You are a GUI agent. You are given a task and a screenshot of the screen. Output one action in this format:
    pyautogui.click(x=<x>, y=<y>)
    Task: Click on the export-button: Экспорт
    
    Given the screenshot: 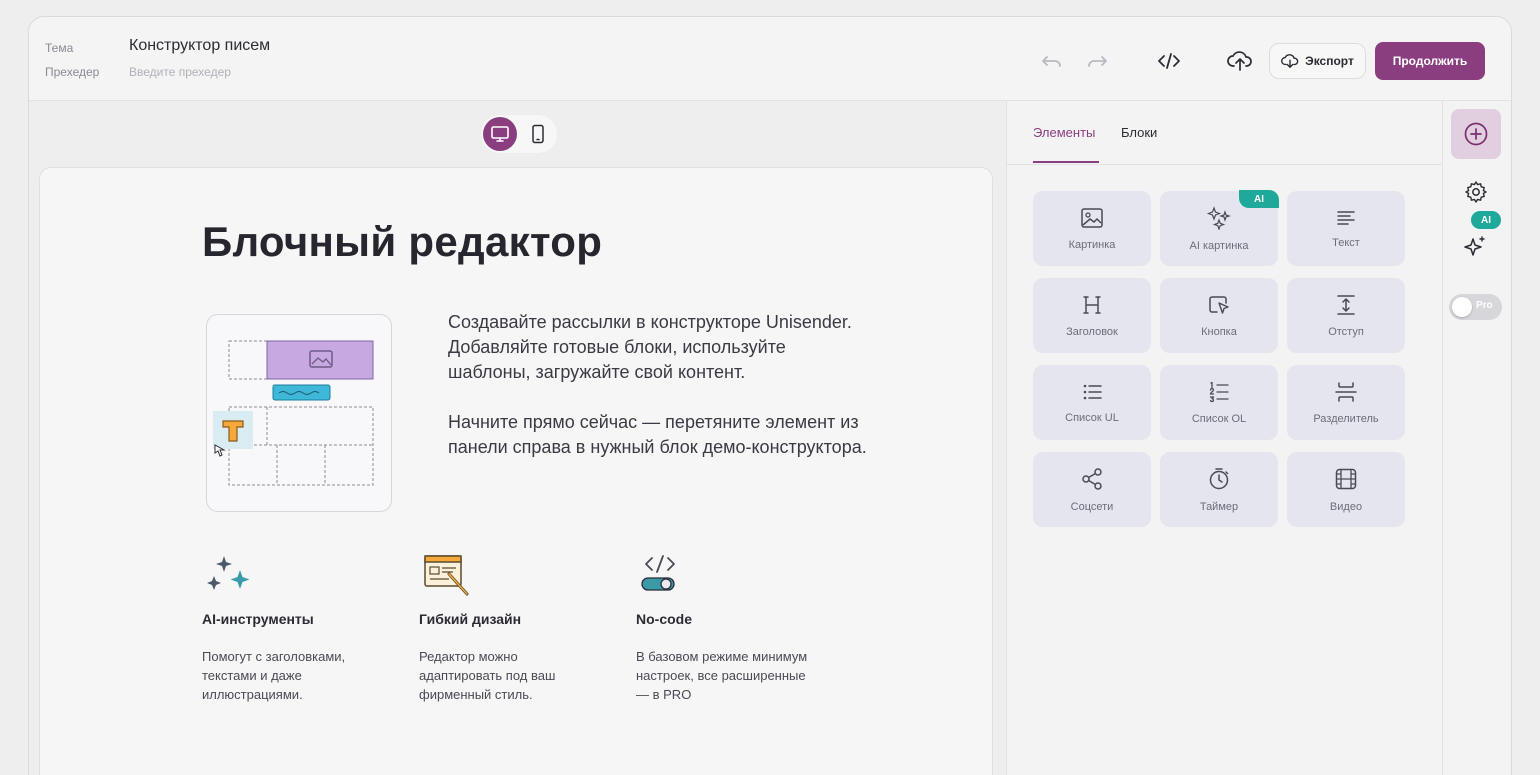 What is the action you would take?
    pyautogui.click(x=1317, y=61)
    